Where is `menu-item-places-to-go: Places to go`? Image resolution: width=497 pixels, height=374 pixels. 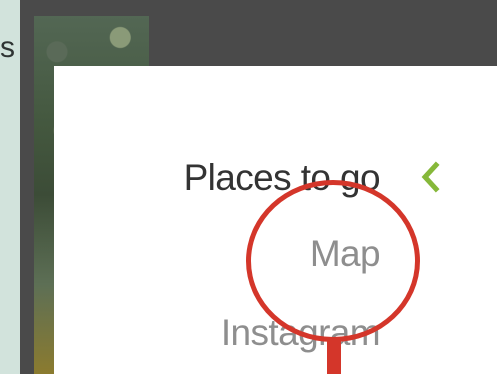 menu-item-places-to-go: Places to go is located at coordinates (282, 178).